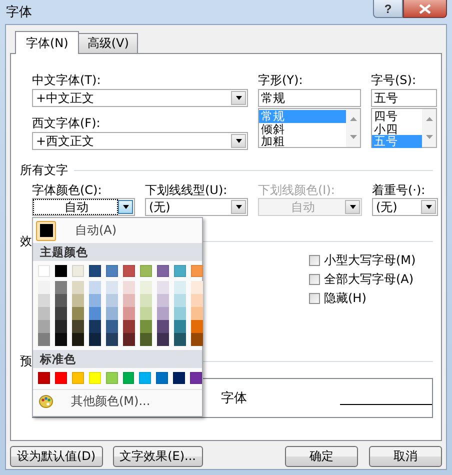 This screenshot has height=475, width=452. What do you see at coordinates (371, 279) in the screenshot?
I see `checkbox: 全部大写字母(A)` at bounding box center [371, 279].